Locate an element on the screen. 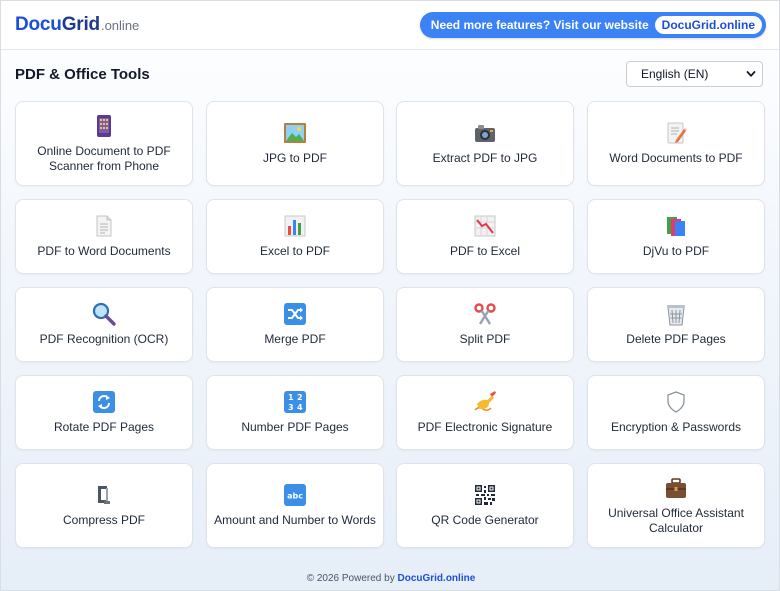 The width and height of the screenshot is (780, 591). svg-text: 2 is located at coordinates (300, 397).